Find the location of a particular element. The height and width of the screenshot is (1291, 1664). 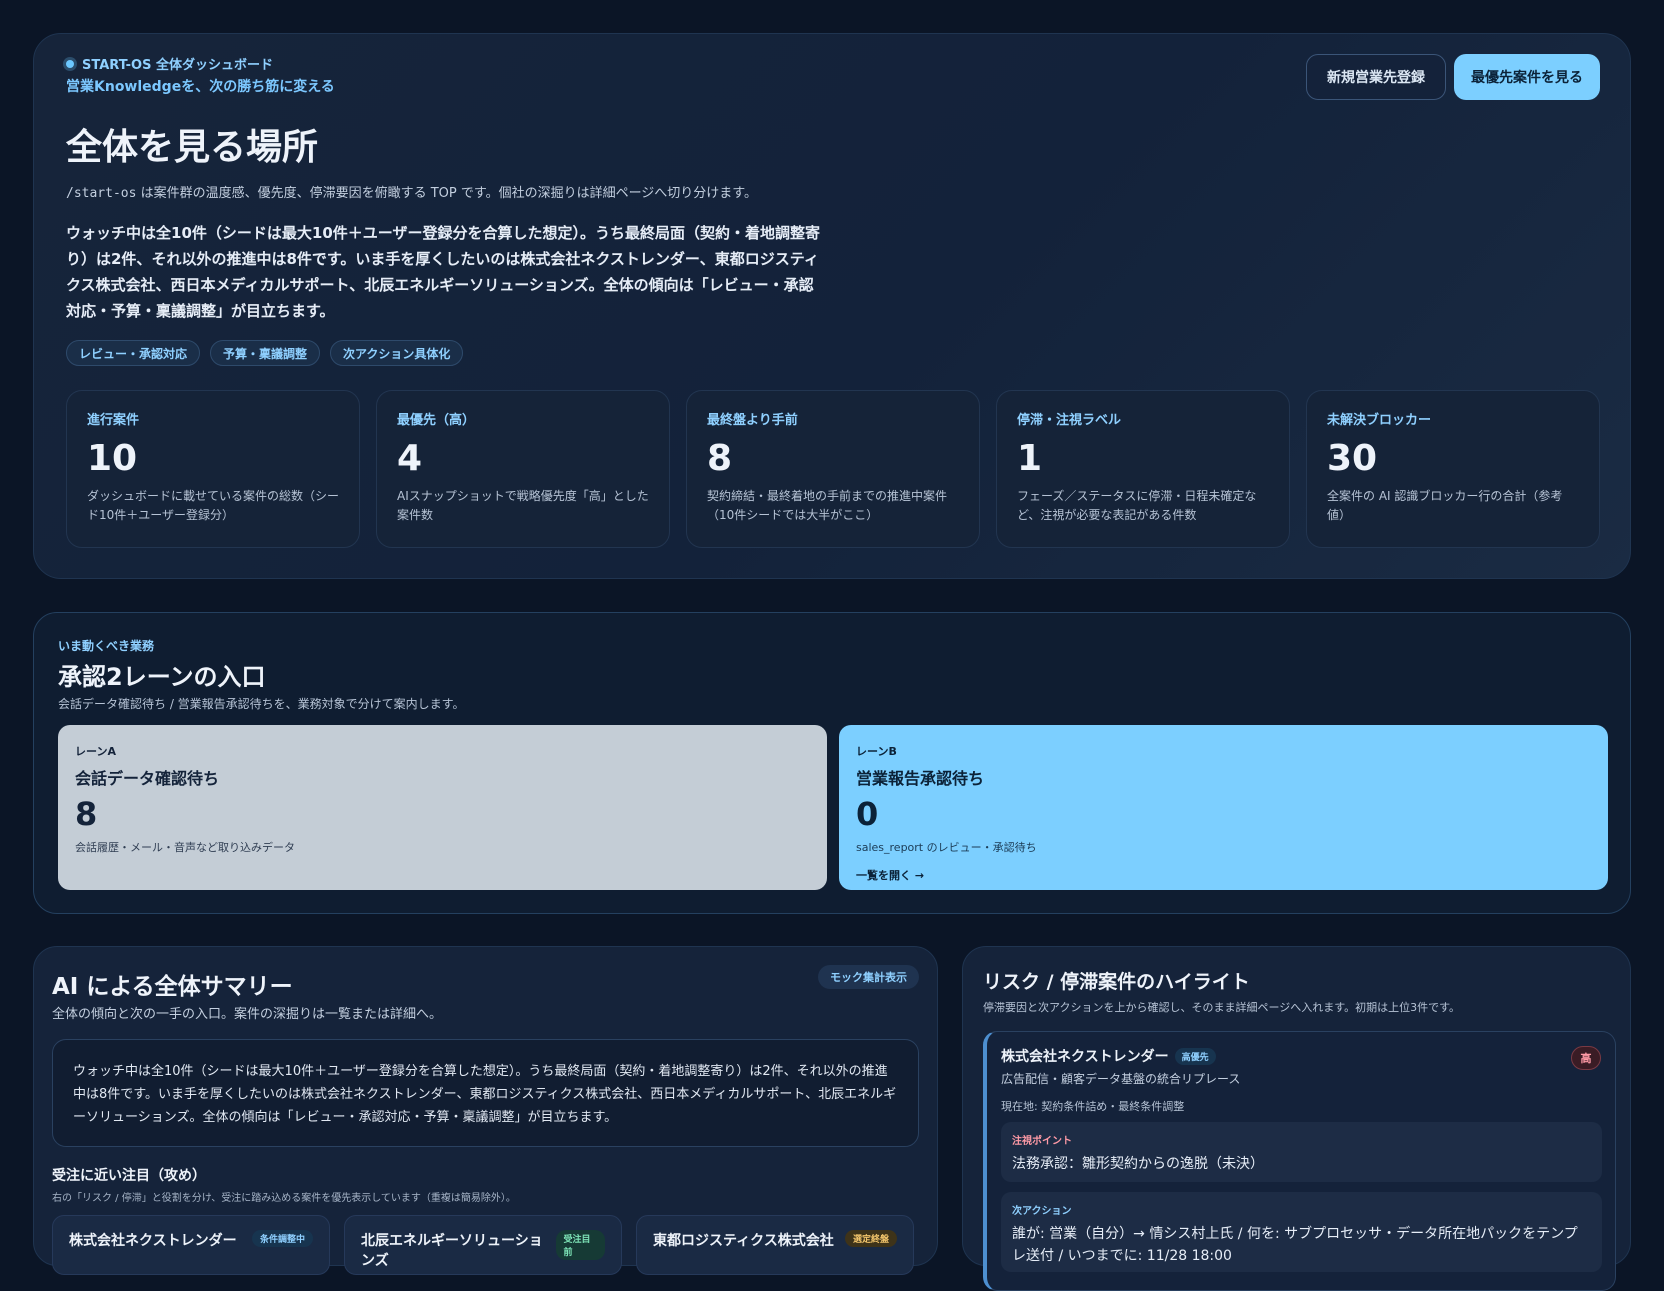

lane-title: 営業報告承認待ち is located at coordinates (920, 778).